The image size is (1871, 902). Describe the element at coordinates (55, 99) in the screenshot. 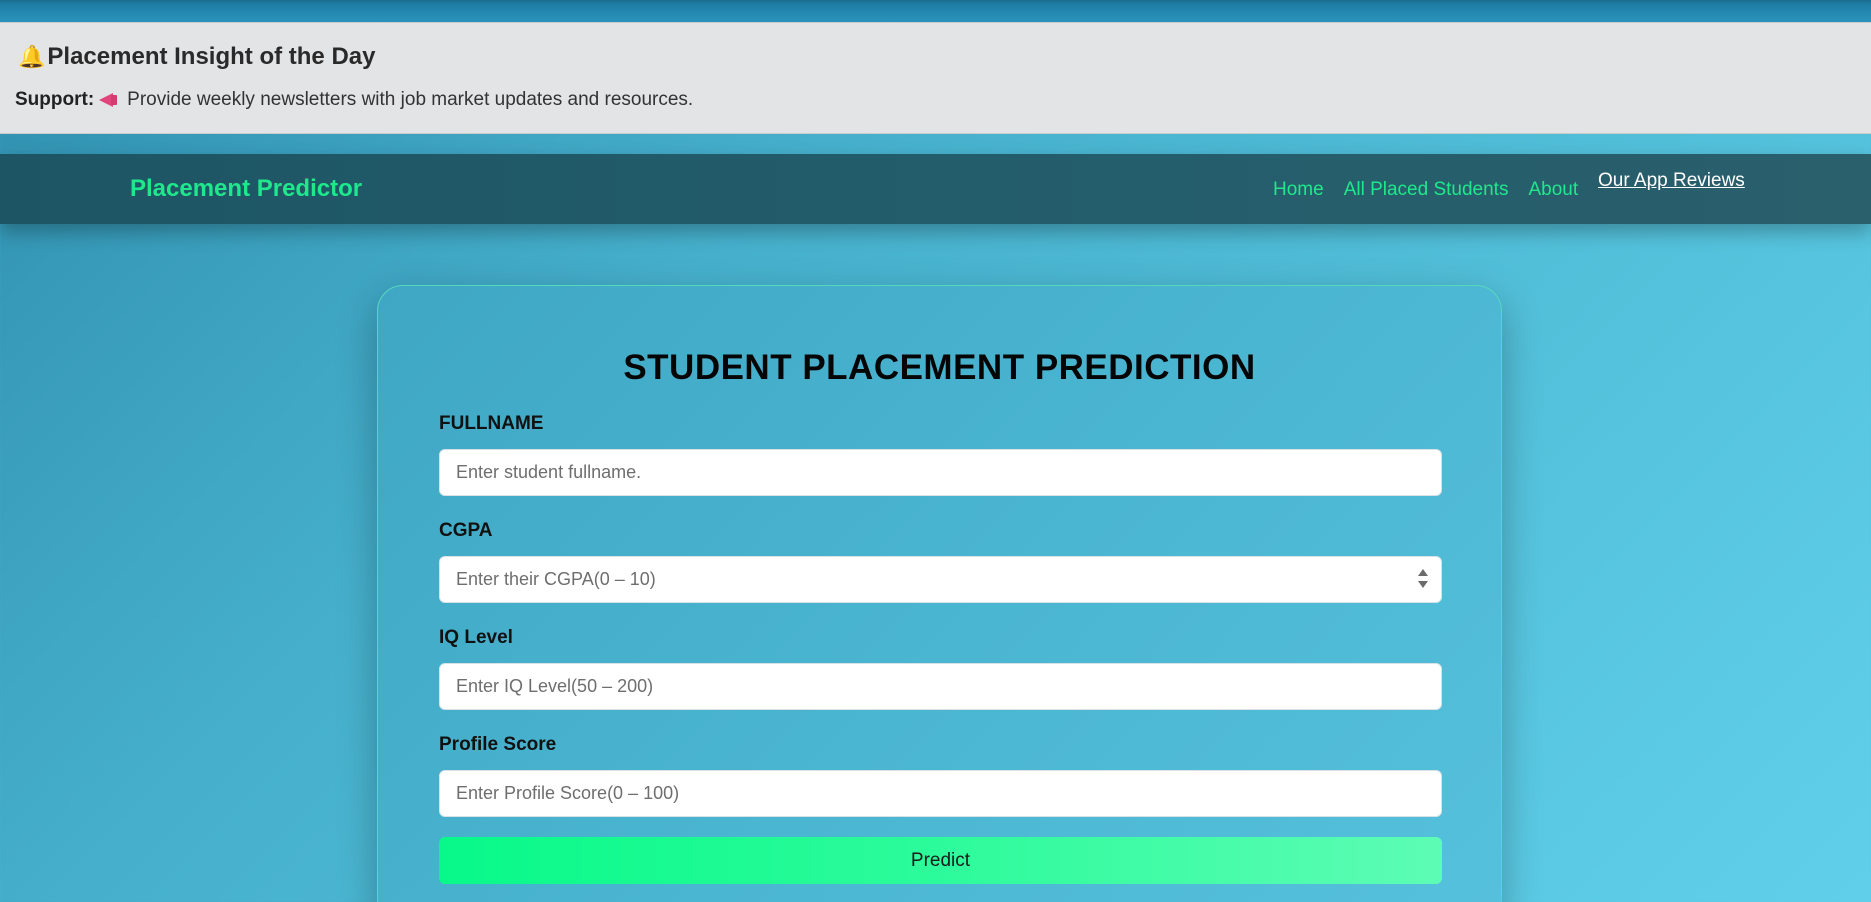

I see `support-label: Support:` at that location.